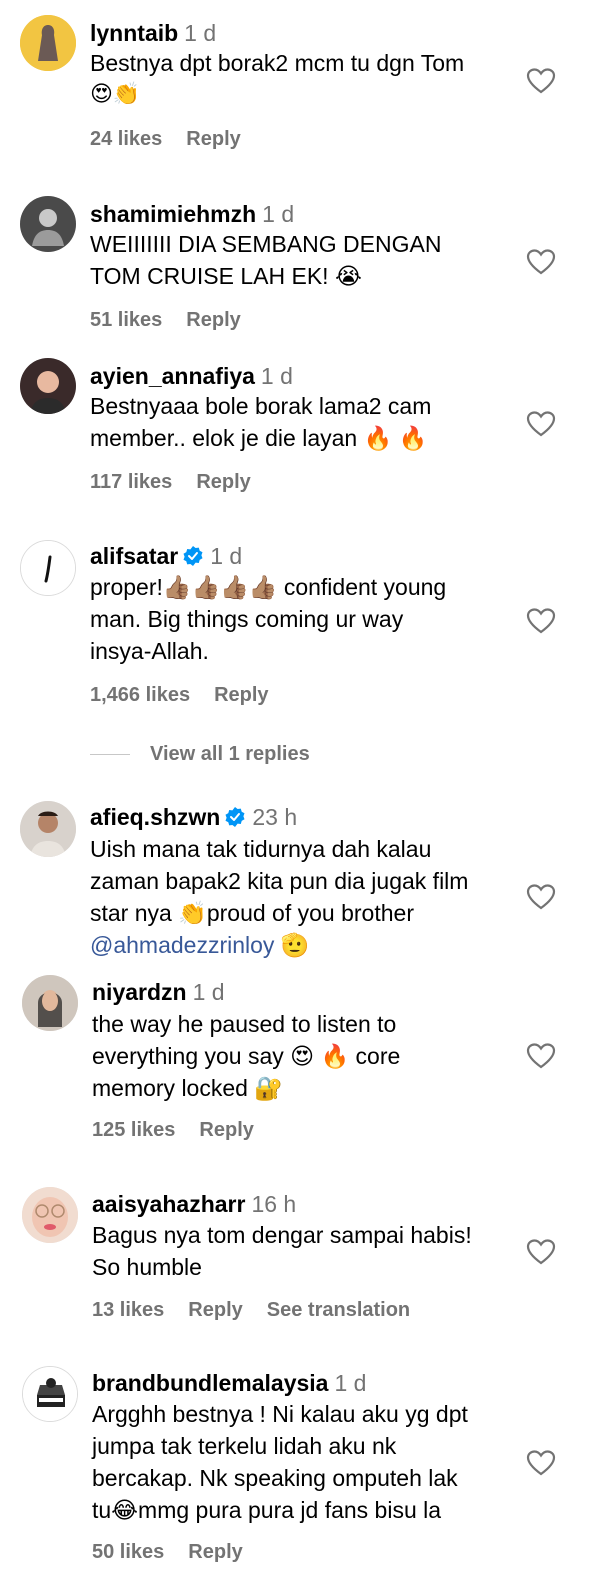  What do you see at coordinates (128, 1310) in the screenshot?
I see `like-count: 13 likes` at bounding box center [128, 1310].